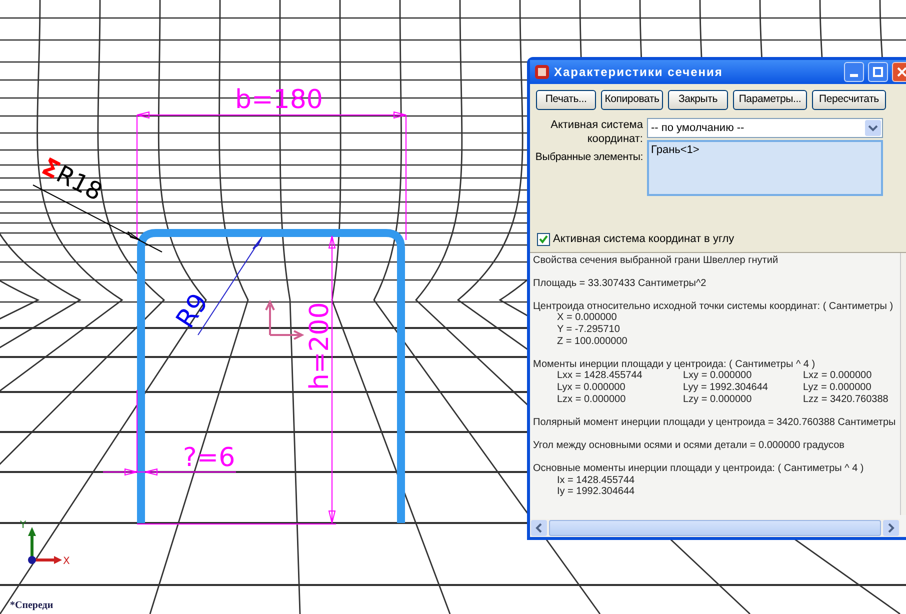 This screenshot has height=614, width=906. What do you see at coordinates (66, 561) in the screenshot?
I see `axis-label: X` at bounding box center [66, 561].